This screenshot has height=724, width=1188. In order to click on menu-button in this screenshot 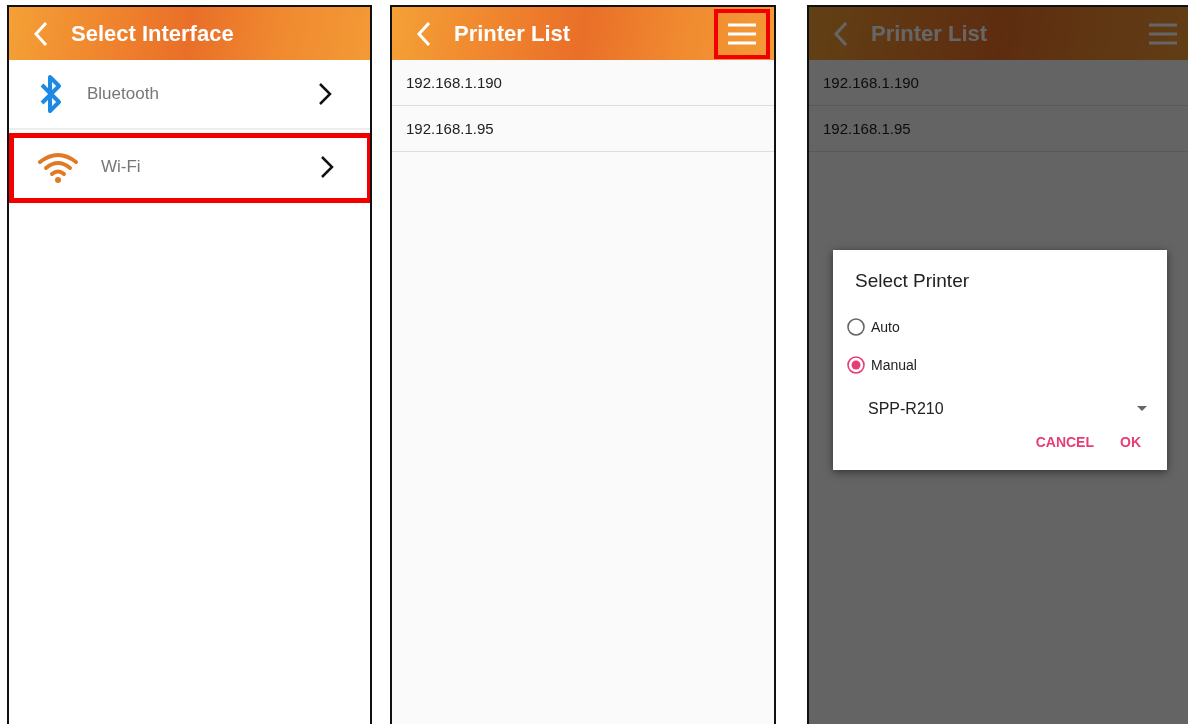, I will do `click(742, 33)`.